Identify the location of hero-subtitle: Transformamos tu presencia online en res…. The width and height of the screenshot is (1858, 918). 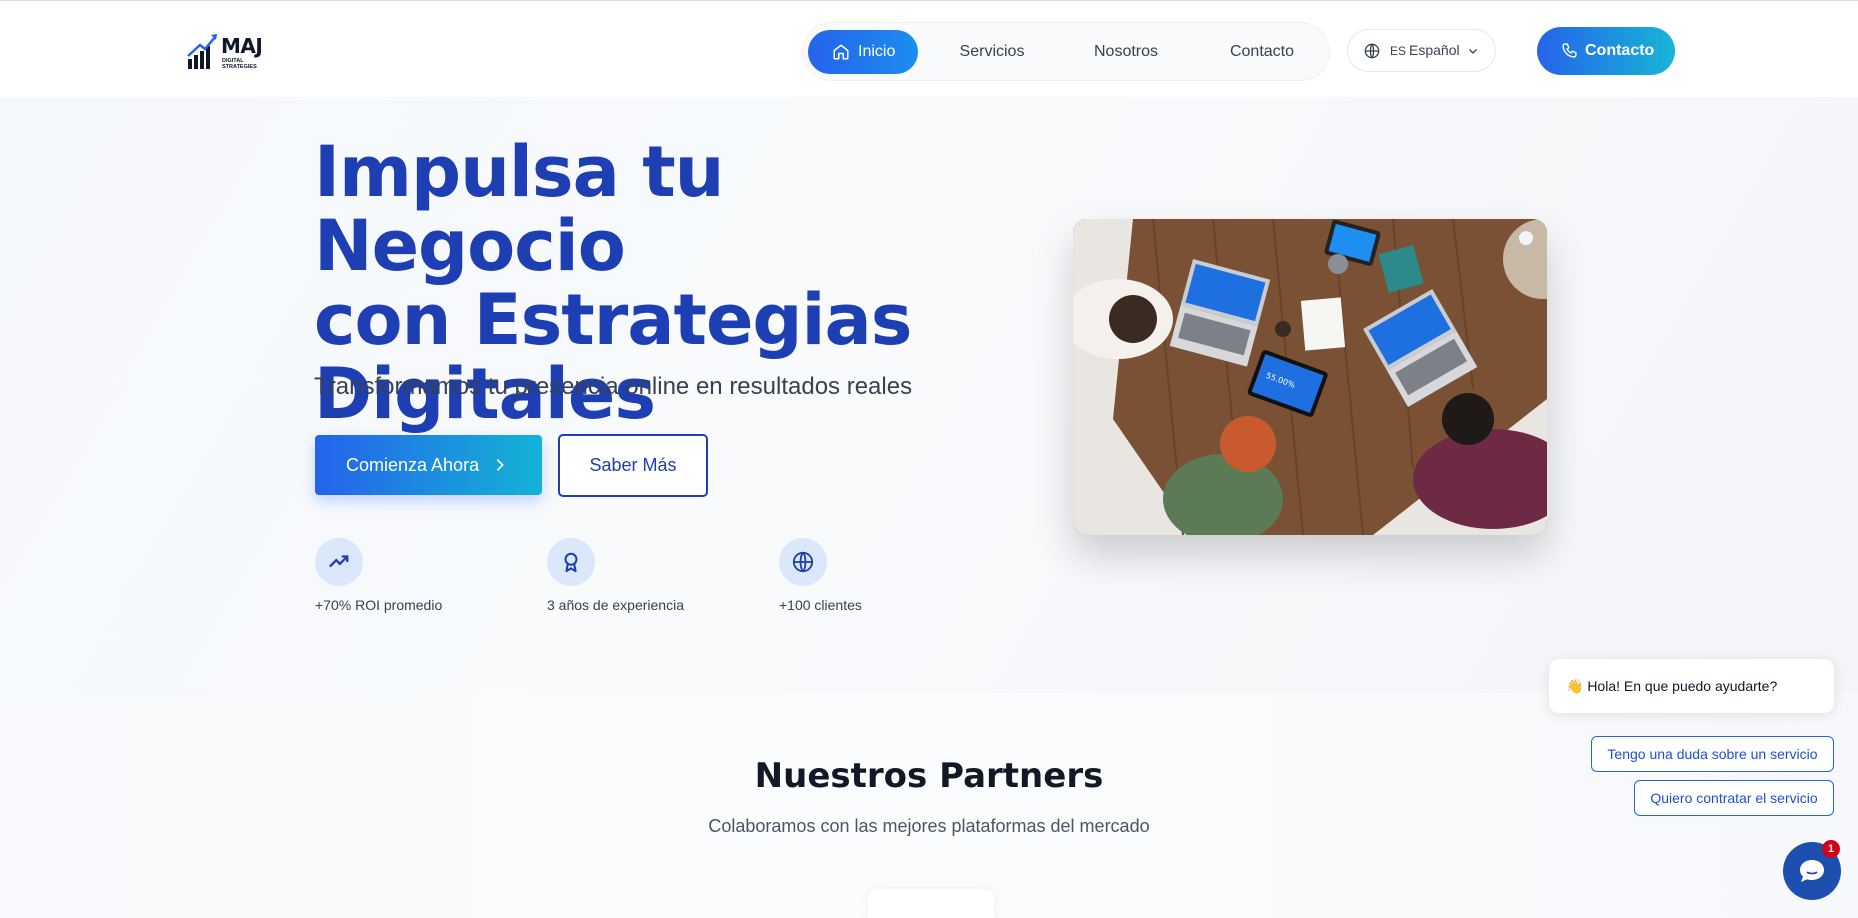
(613, 386).